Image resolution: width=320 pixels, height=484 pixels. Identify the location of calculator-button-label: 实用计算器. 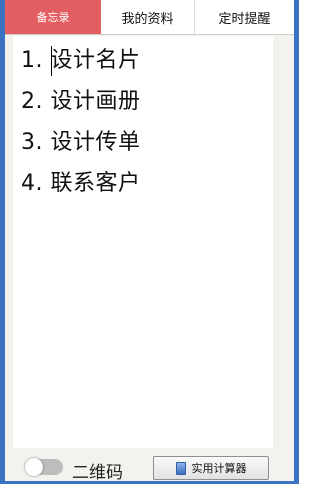
(219, 468).